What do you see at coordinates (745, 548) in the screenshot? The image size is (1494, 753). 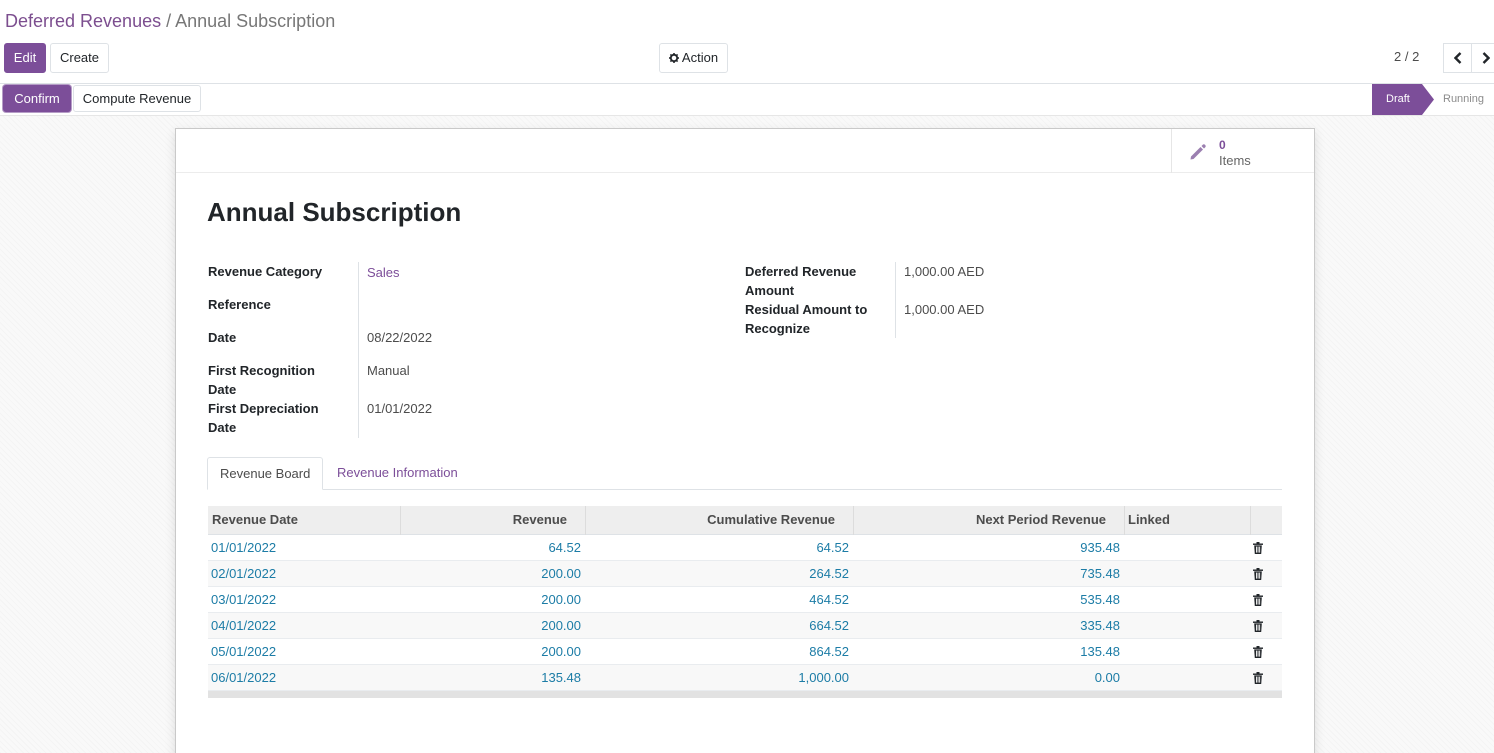 I see `table-row: 01/01/2022 64.52 64.52 935.48` at bounding box center [745, 548].